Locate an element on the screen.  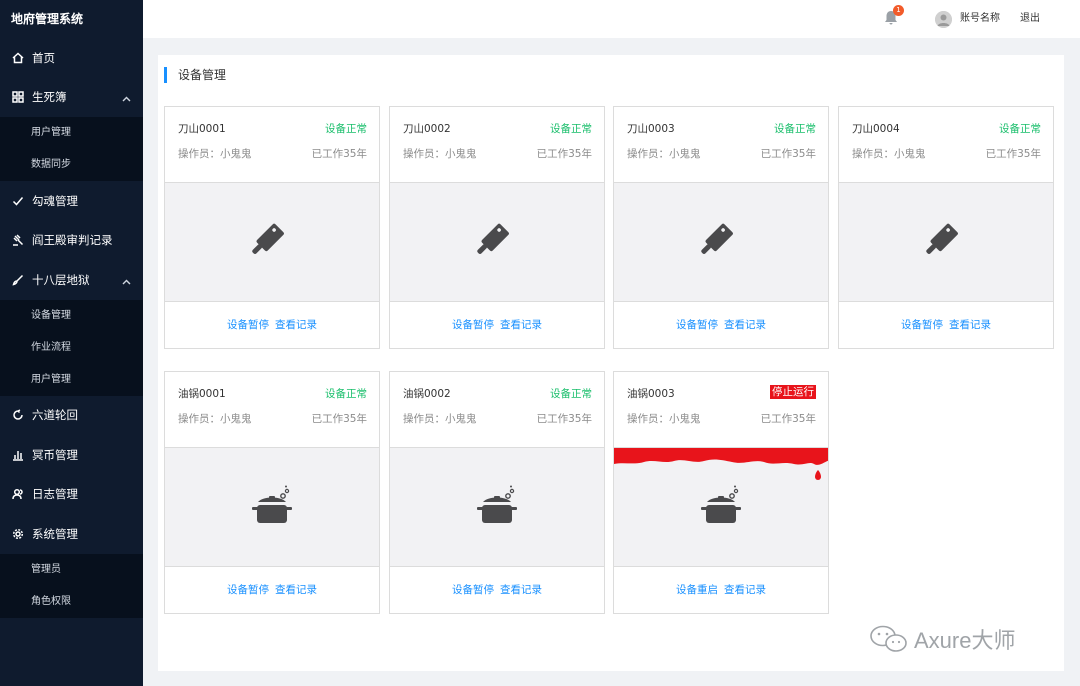
notification-badge: 1 is located at coordinates (898, 10).